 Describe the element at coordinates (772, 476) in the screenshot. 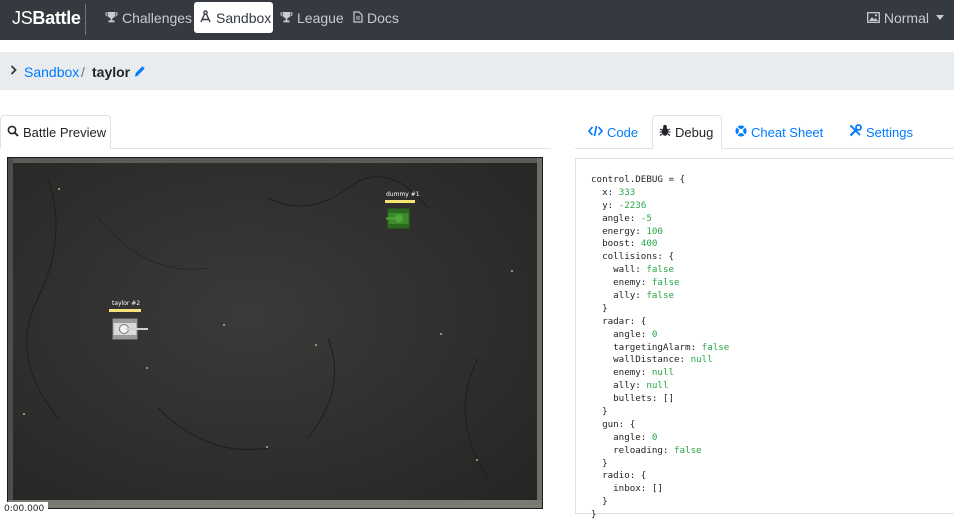

I see `debug-line: radio: {` at that location.